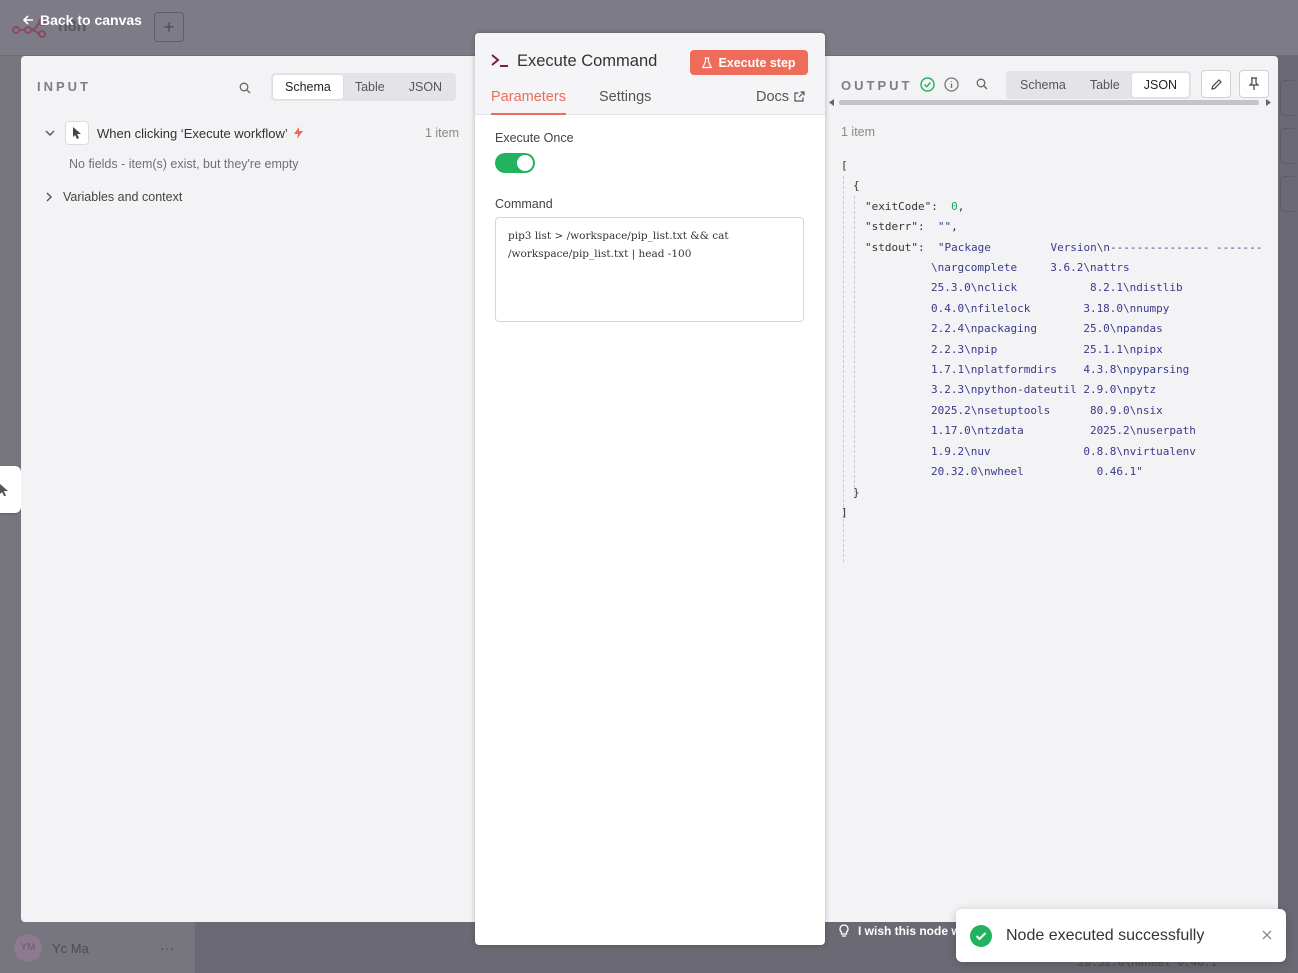  I want to click on tab-parameters: Parameters, so click(528, 102).